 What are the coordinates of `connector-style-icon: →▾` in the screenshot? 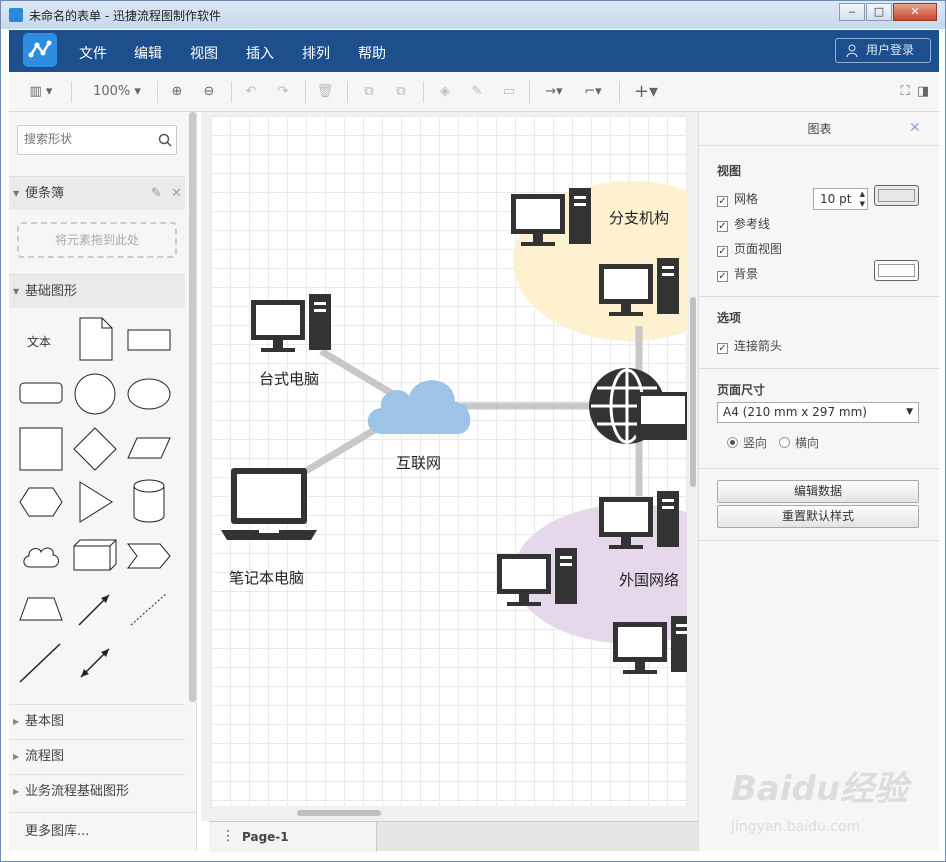 It's located at (554, 92).